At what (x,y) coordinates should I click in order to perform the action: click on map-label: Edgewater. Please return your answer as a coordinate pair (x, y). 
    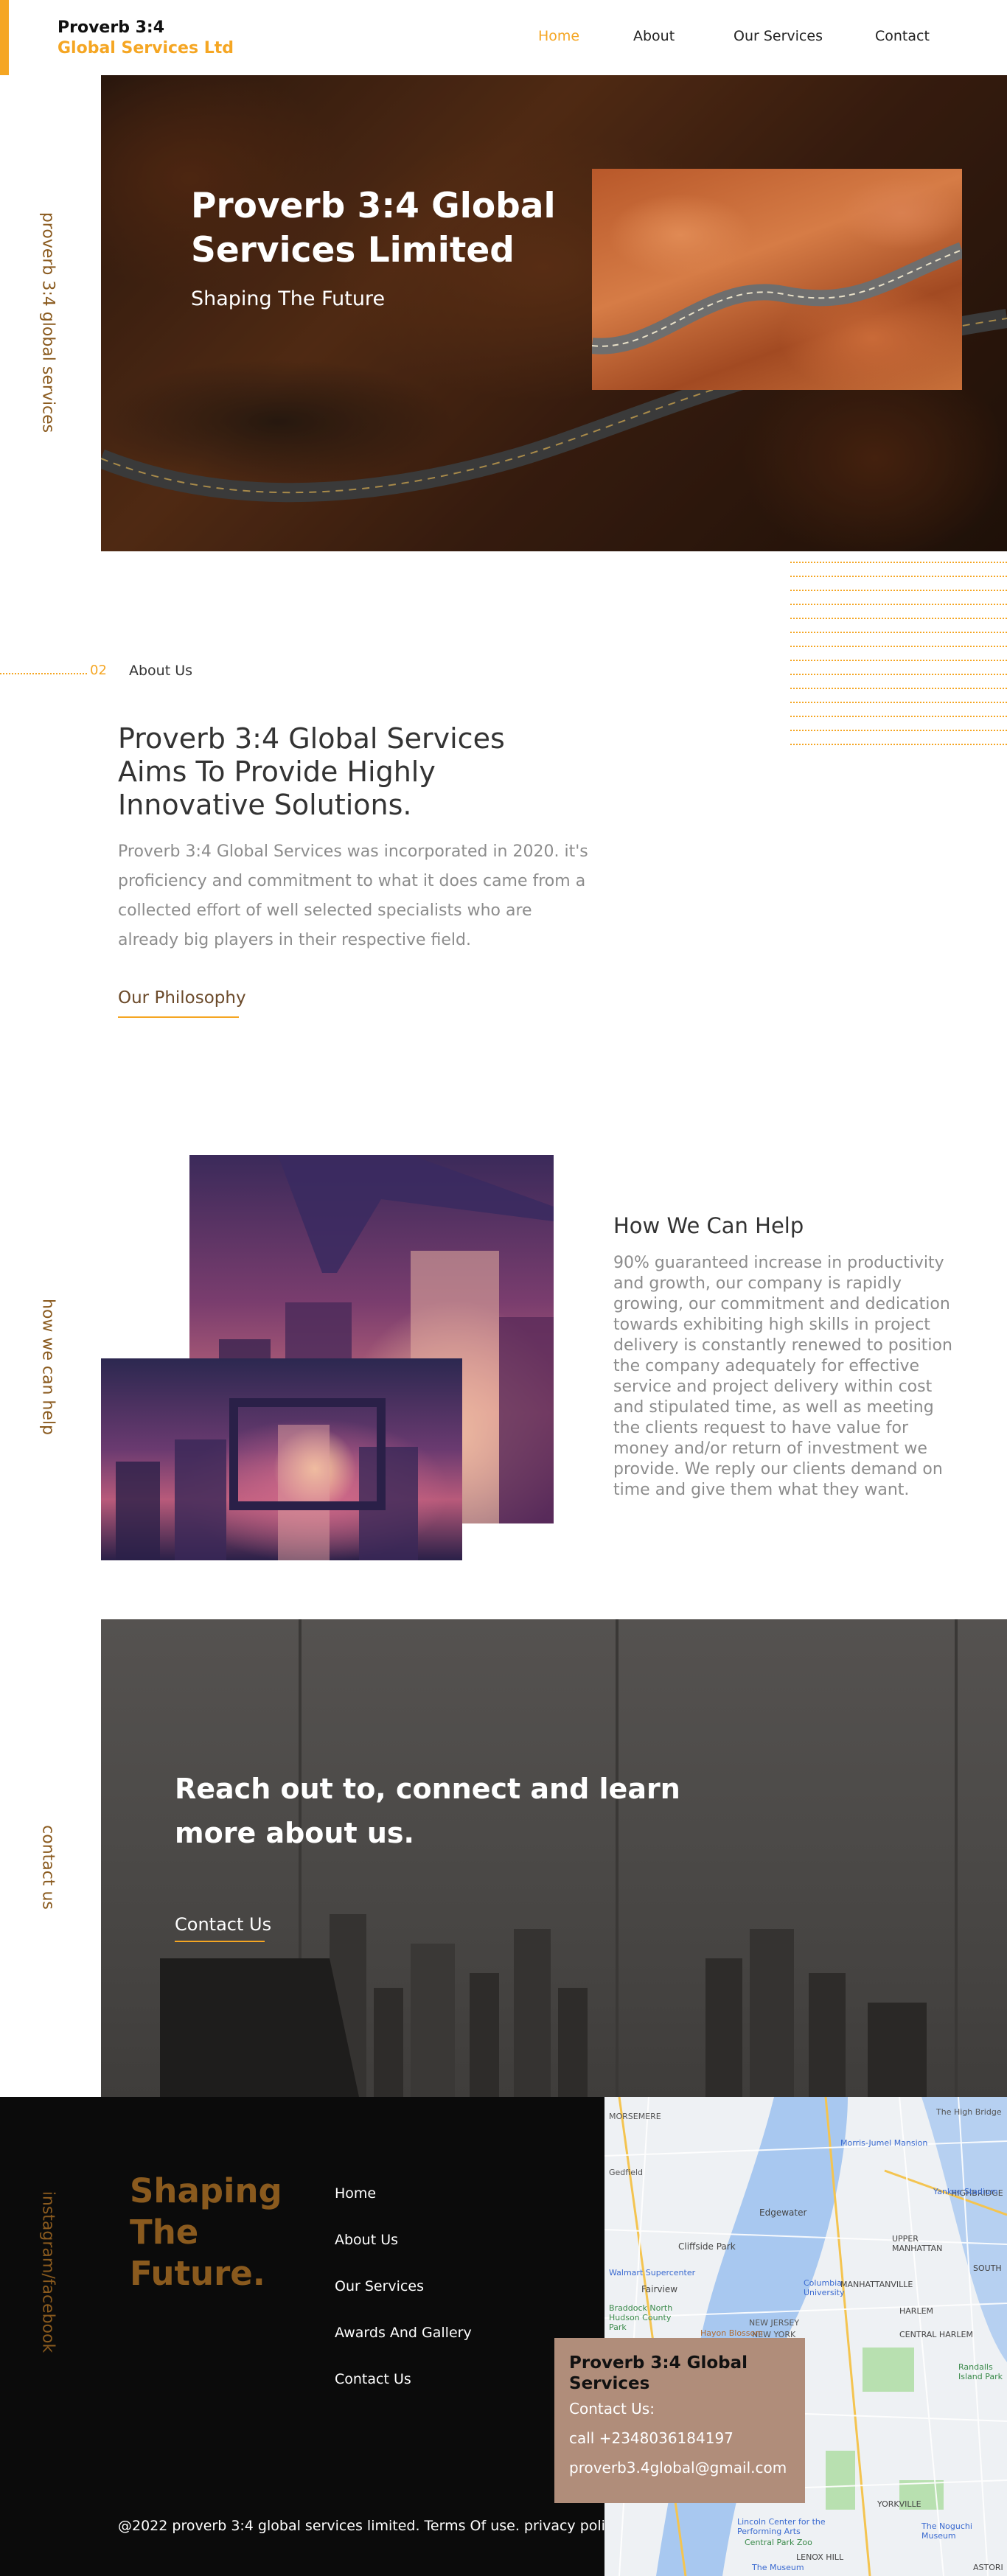
    Looking at the image, I should click on (783, 2212).